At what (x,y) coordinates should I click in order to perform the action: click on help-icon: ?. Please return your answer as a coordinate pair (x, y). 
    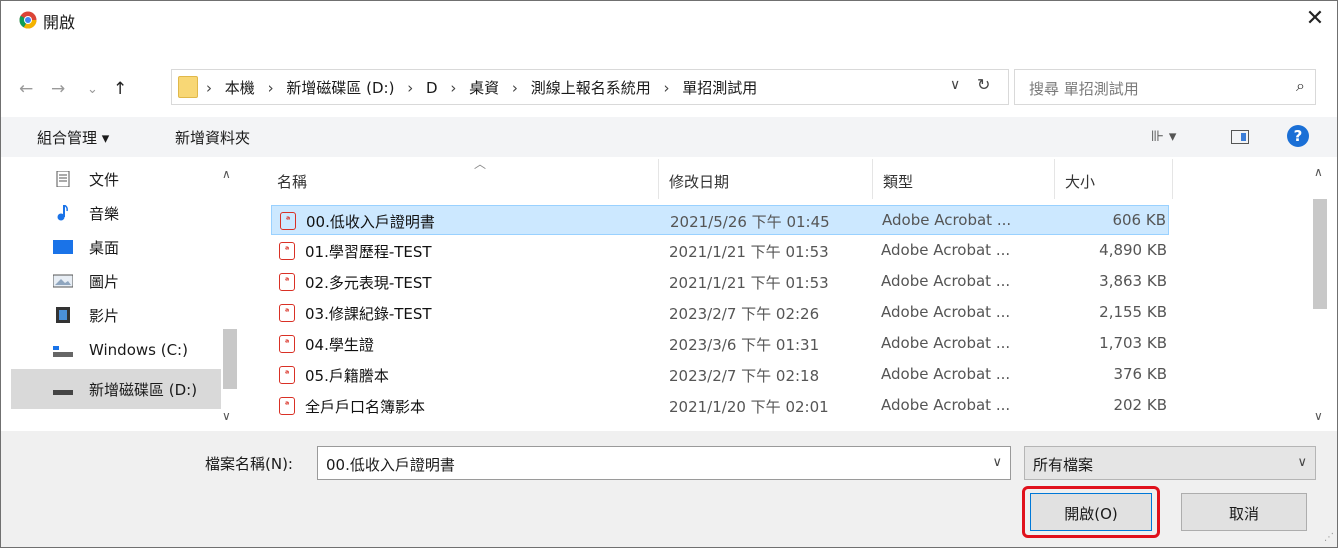
    Looking at the image, I should click on (1298, 136).